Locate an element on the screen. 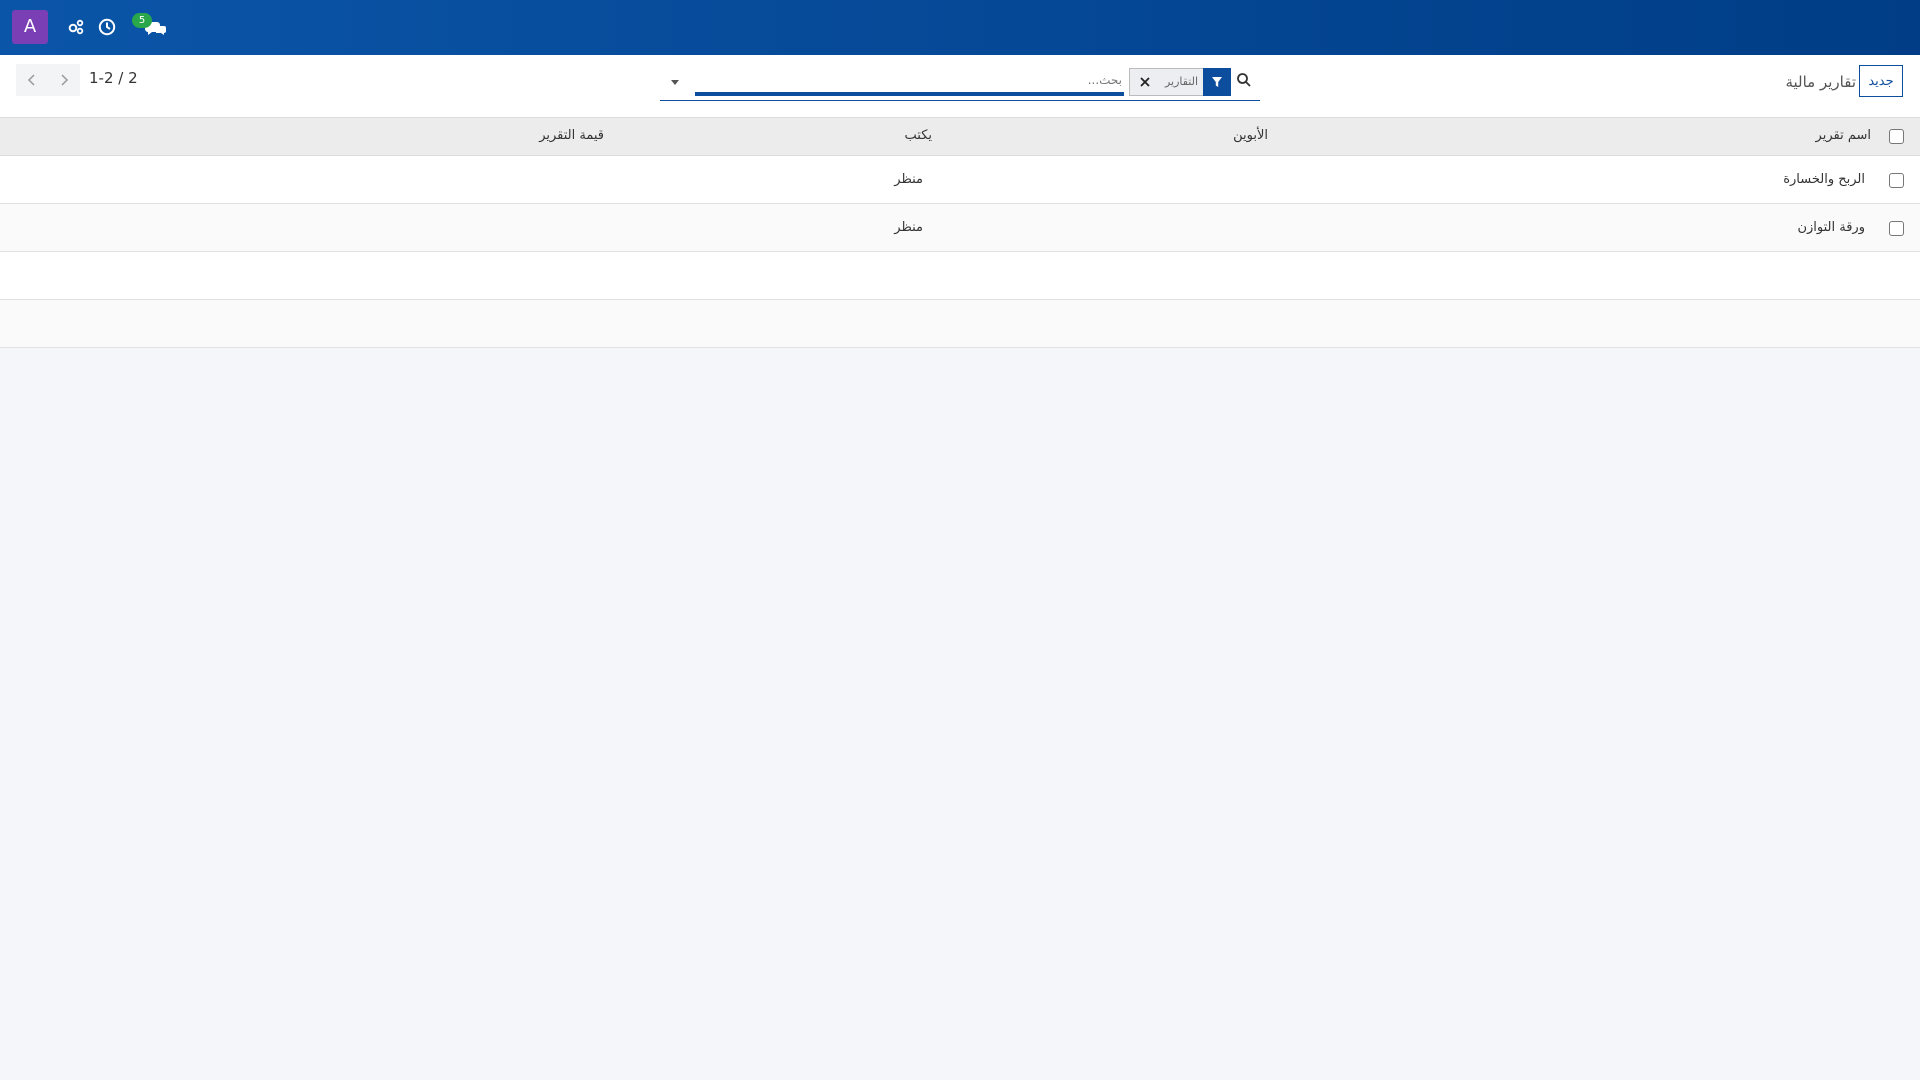 The height and width of the screenshot is (1080, 1920). settings-gears-icon is located at coordinates (76, 27).